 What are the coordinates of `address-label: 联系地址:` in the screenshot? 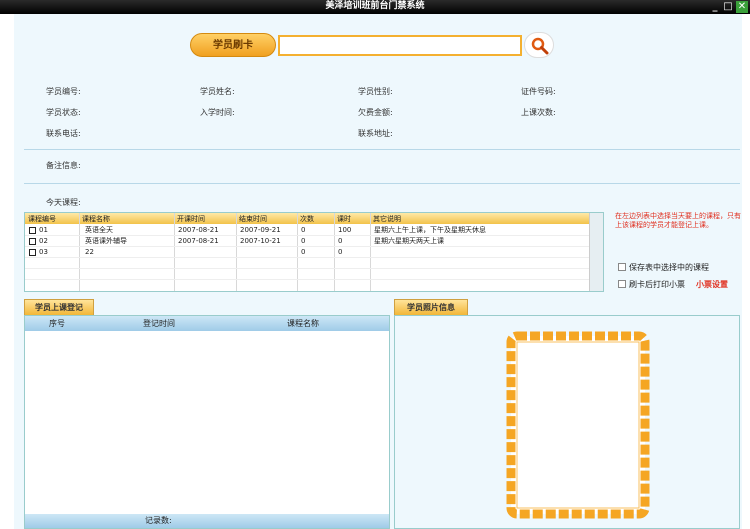 It's located at (375, 133).